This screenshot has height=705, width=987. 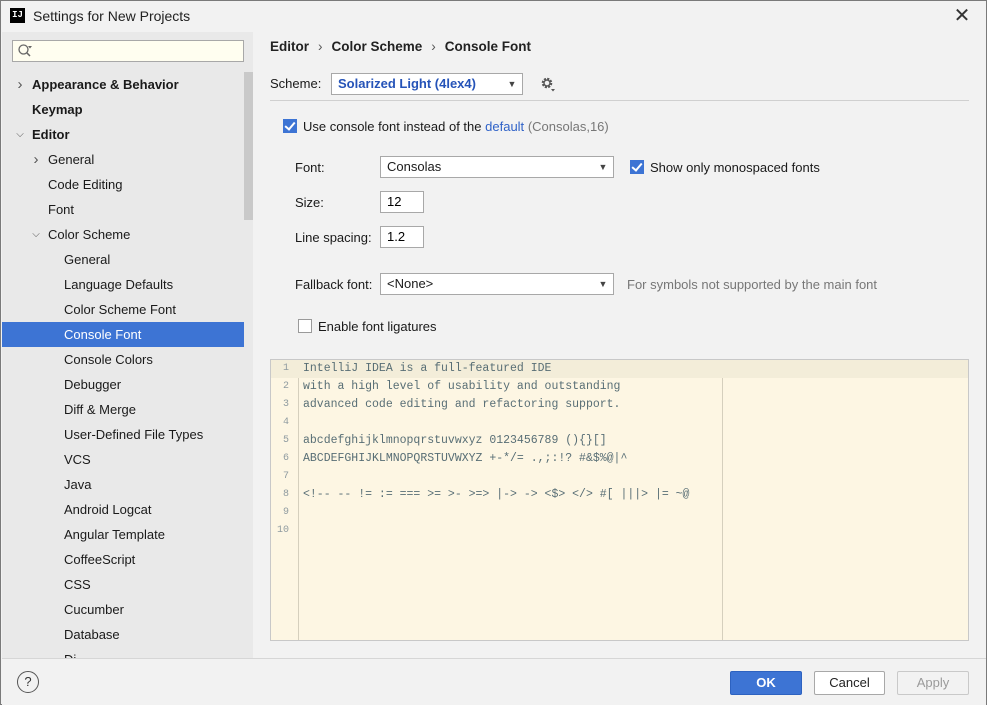 I want to click on settings-search-box, so click(x=128, y=51).